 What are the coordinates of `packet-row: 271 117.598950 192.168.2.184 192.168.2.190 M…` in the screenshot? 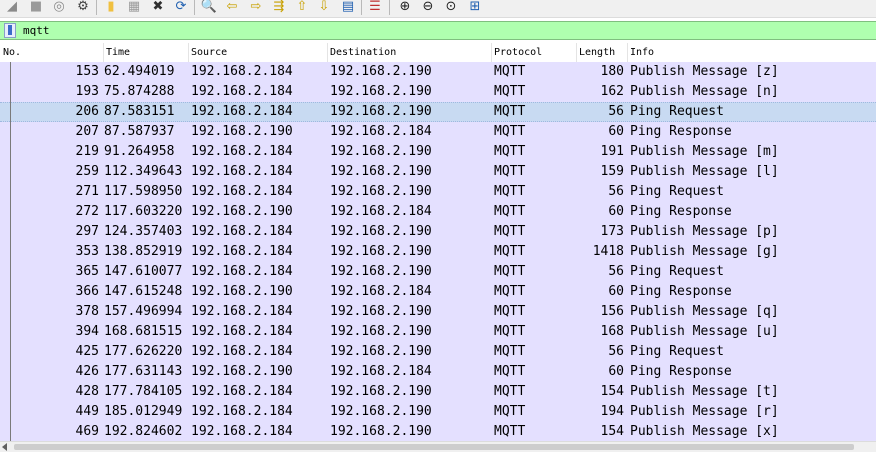 It's located at (438, 192).